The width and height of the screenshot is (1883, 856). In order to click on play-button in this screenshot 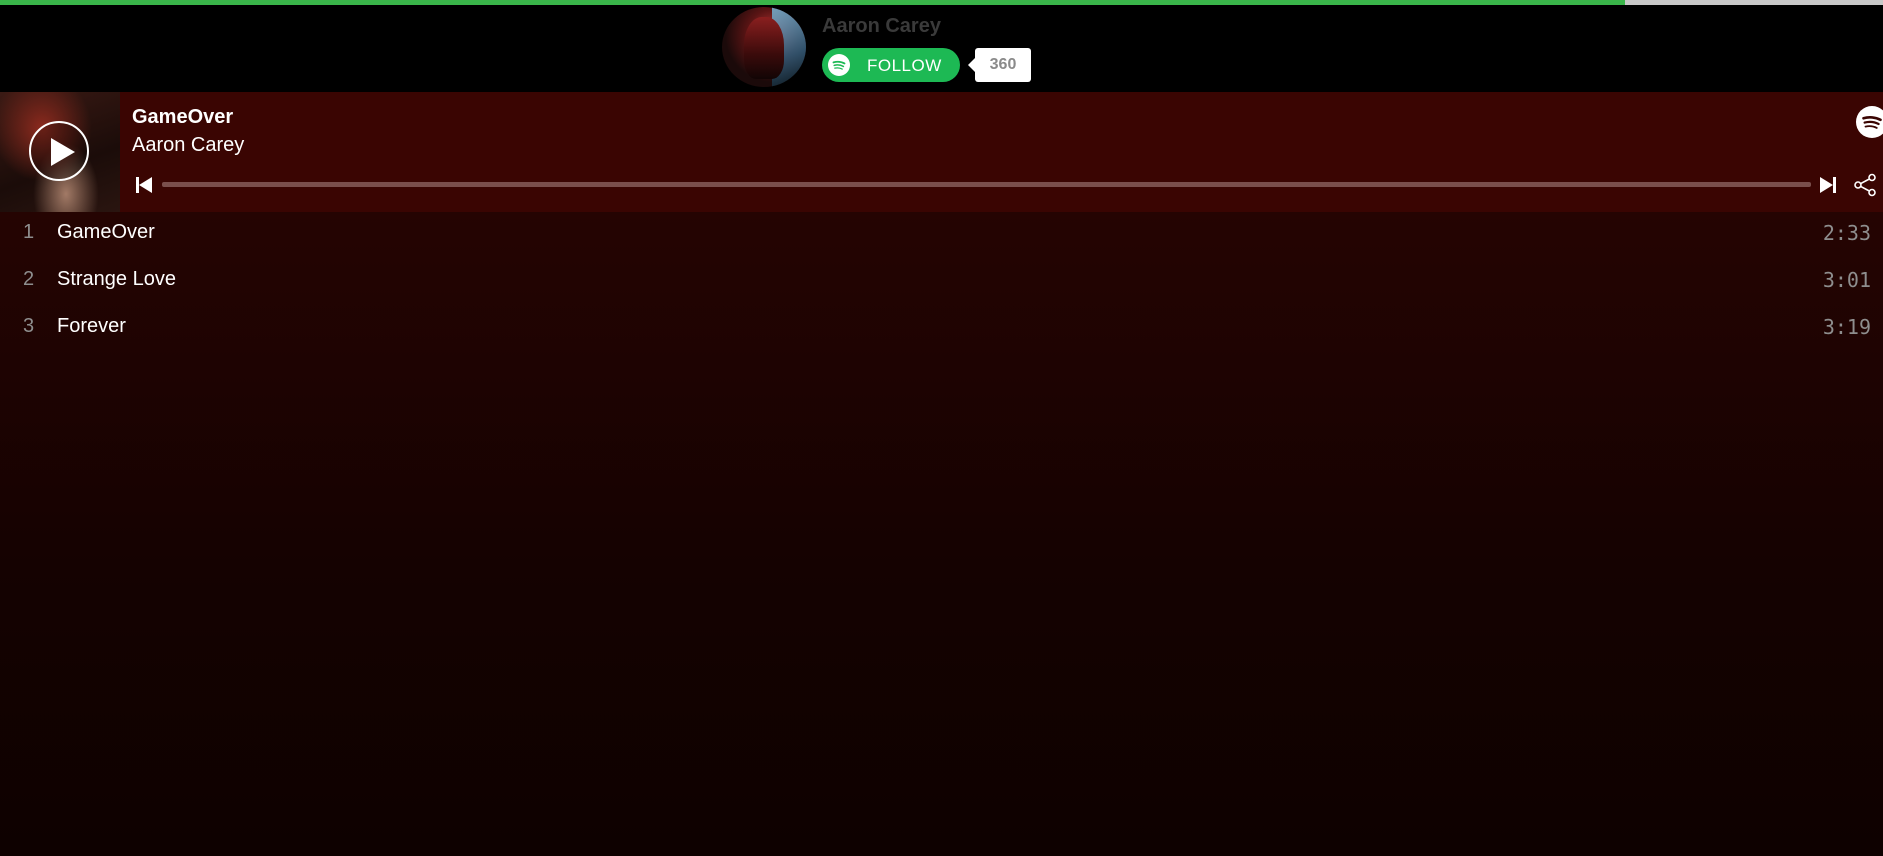, I will do `click(59, 151)`.